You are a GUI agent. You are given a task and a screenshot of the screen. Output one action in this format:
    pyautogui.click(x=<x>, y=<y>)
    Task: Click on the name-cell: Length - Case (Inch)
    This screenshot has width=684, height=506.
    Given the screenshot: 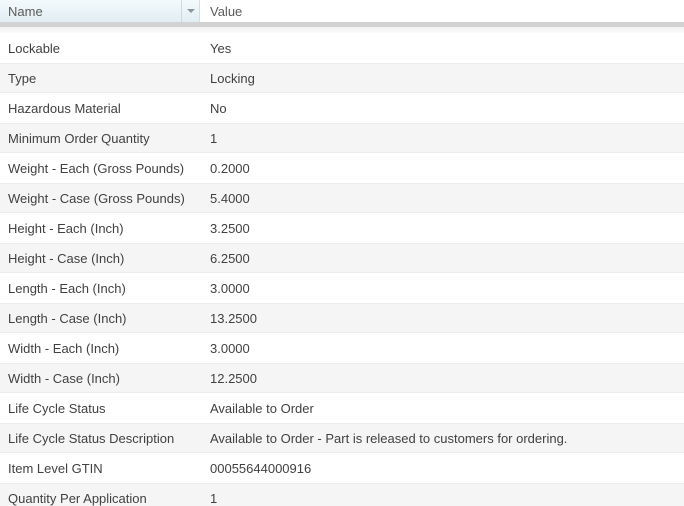 What is the action you would take?
    pyautogui.click(x=67, y=318)
    